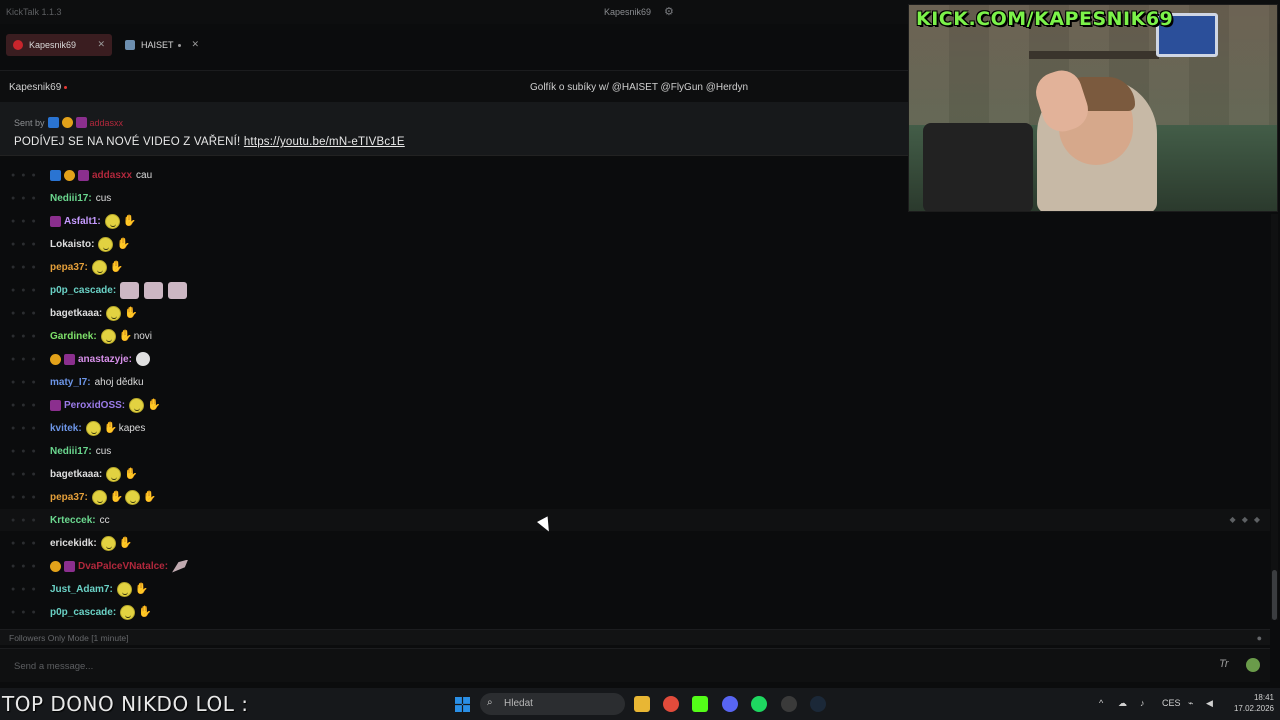 The image size is (1280, 720). I want to click on chat-username: Nediii17:, so click(71, 451).